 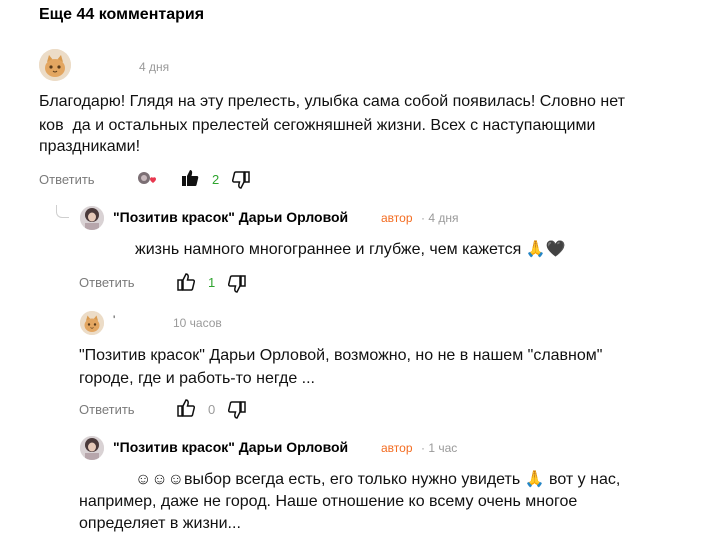 What do you see at coordinates (197, 323) in the screenshot?
I see `comment-time: 10 часов` at bounding box center [197, 323].